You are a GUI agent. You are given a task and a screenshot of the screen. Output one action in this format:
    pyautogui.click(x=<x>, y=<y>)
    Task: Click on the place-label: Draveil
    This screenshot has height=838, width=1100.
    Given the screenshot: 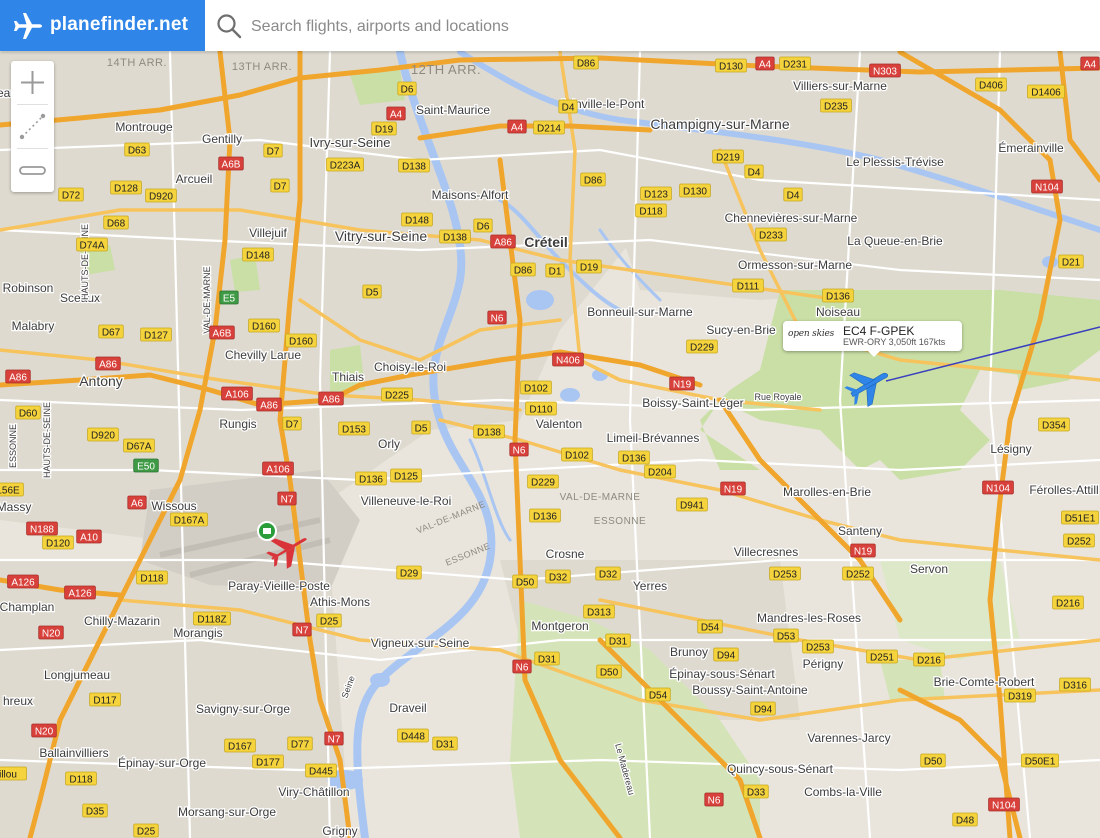 What is the action you would take?
    pyautogui.click(x=407, y=708)
    